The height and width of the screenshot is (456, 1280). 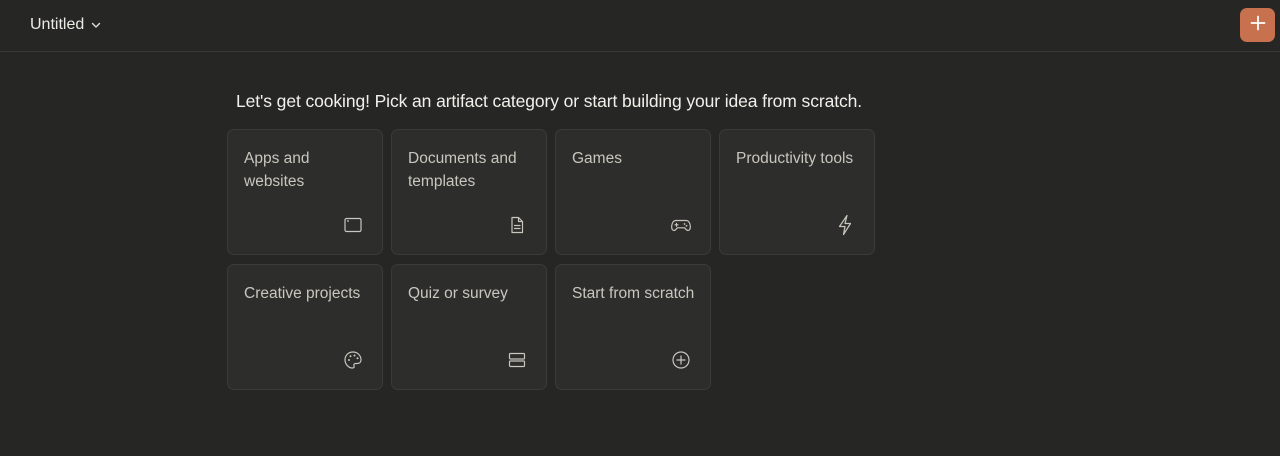 What do you see at coordinates (797, 192) in the screenshot?
I see `category-card-productivity-tools: Productivity tools` at bounding box center [797, 192].